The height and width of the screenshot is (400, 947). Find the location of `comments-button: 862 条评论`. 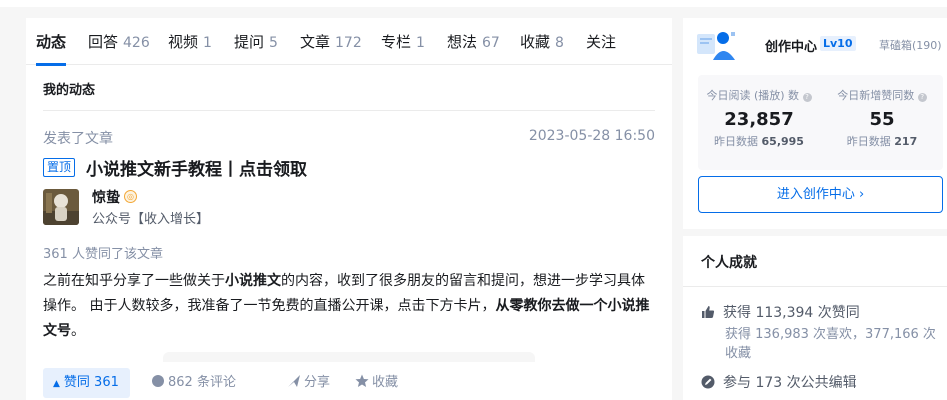

comments-button: 862 条评论 is located at coordinates (193, 383).